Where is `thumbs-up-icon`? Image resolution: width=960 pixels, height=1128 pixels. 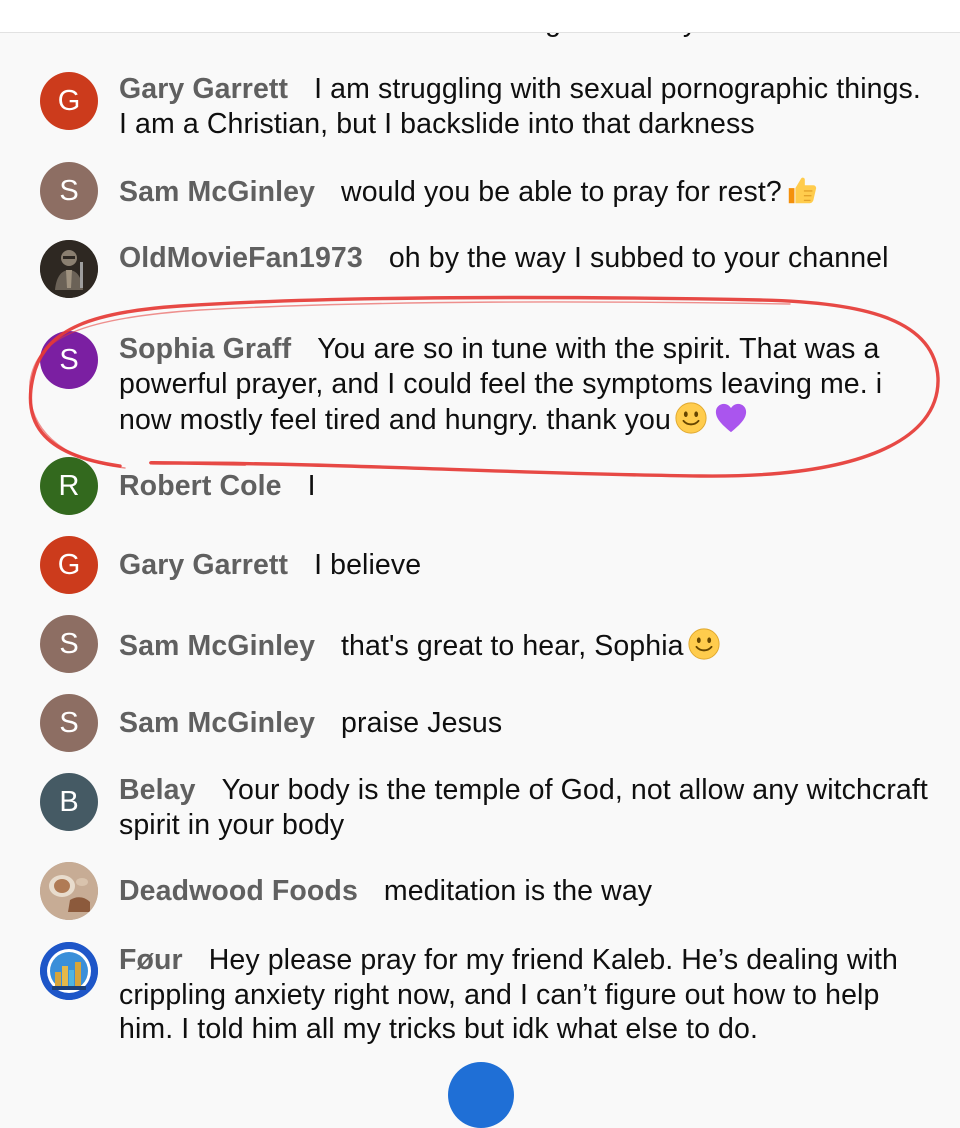
thumbs-up-icon is located at coordinates (802, 190).